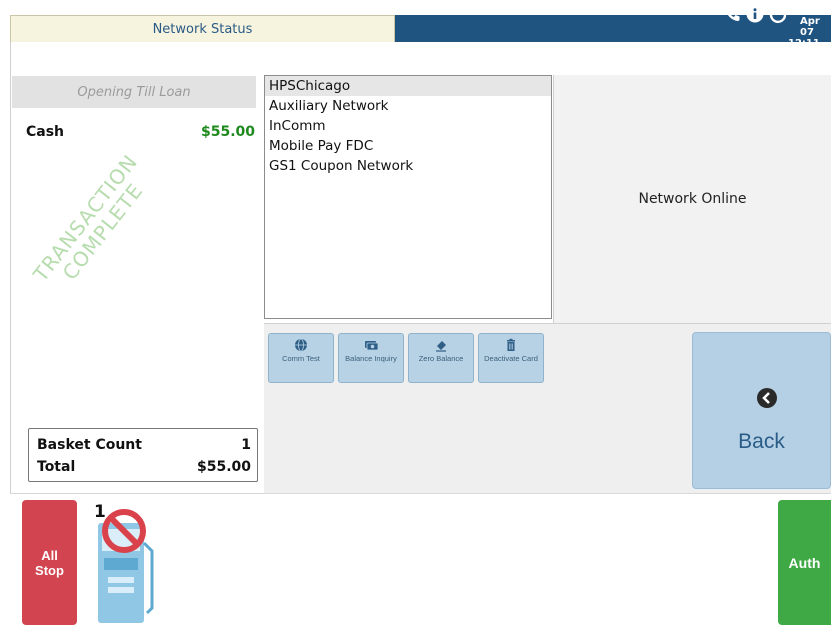  I want to click on network-item-hpschicago: HPSChicago, so click(408, 86).